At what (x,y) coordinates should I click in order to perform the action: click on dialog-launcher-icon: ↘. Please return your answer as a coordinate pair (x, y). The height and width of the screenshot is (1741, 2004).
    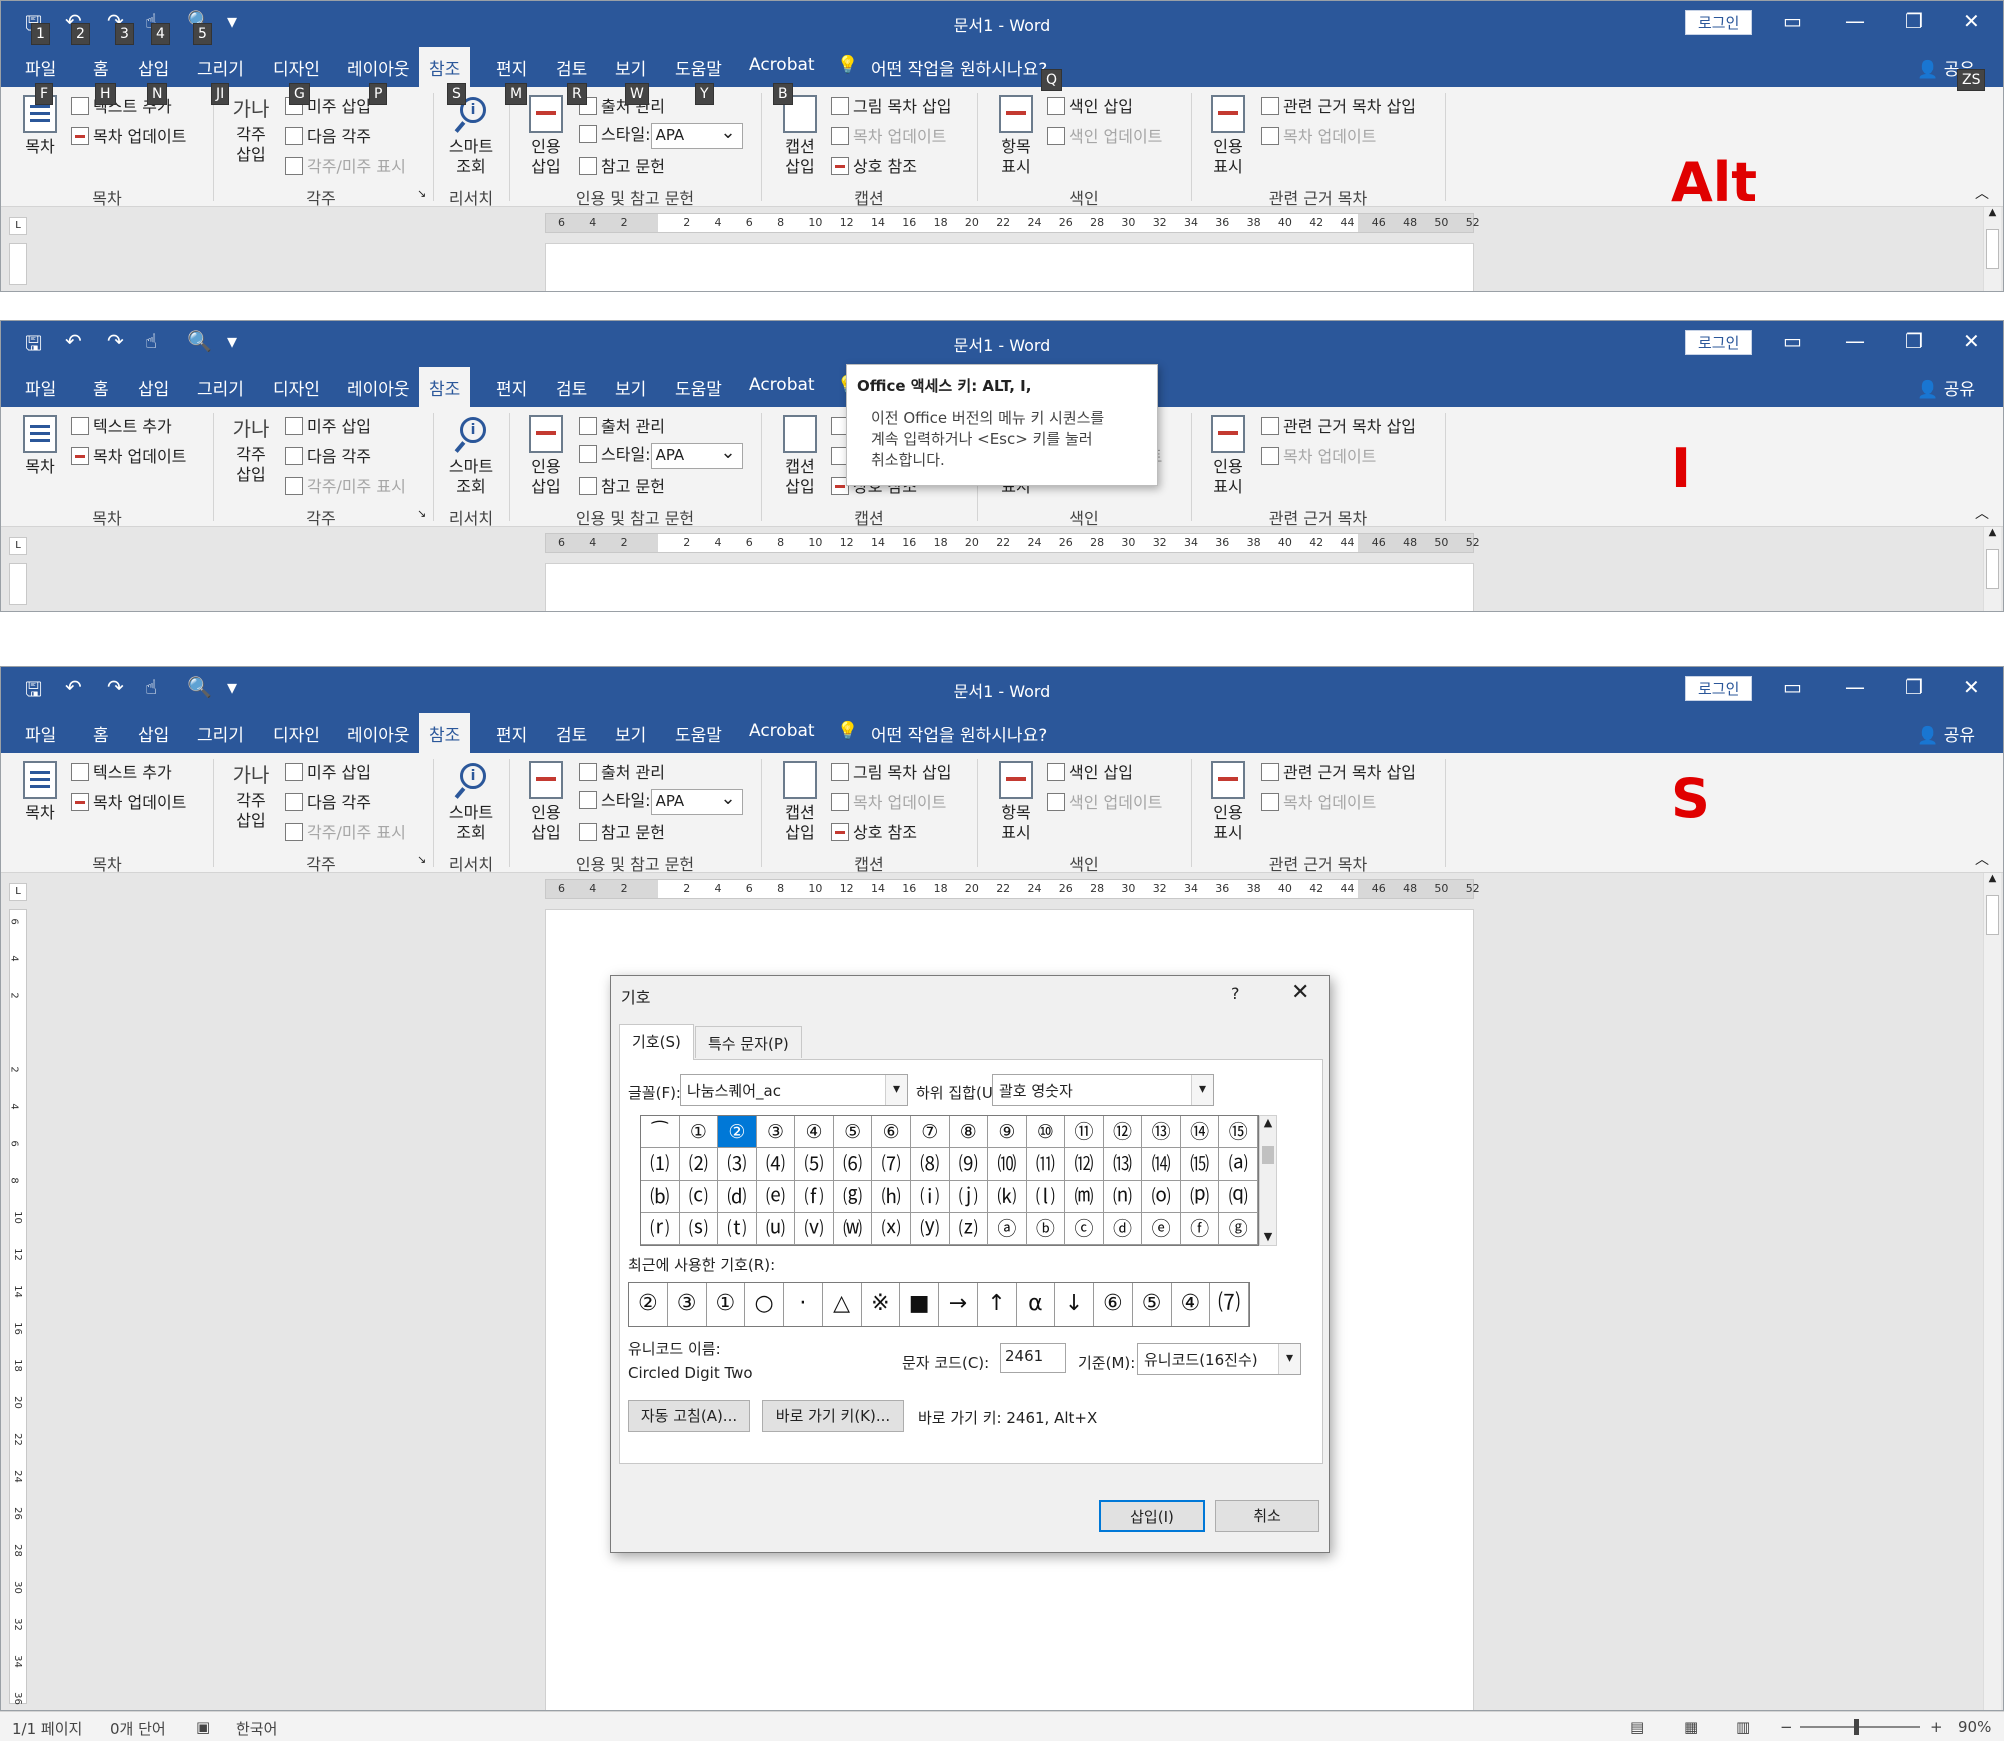
    Looking at the image, I should click on (421, 193).